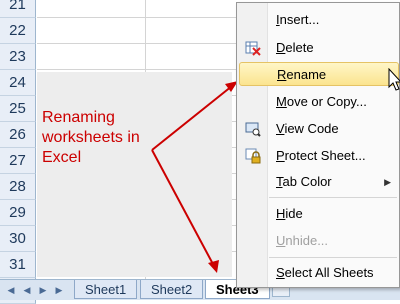 The height and width of the screenshot is (304, 400). I want to click on row-header: 29, so click(18, 213).